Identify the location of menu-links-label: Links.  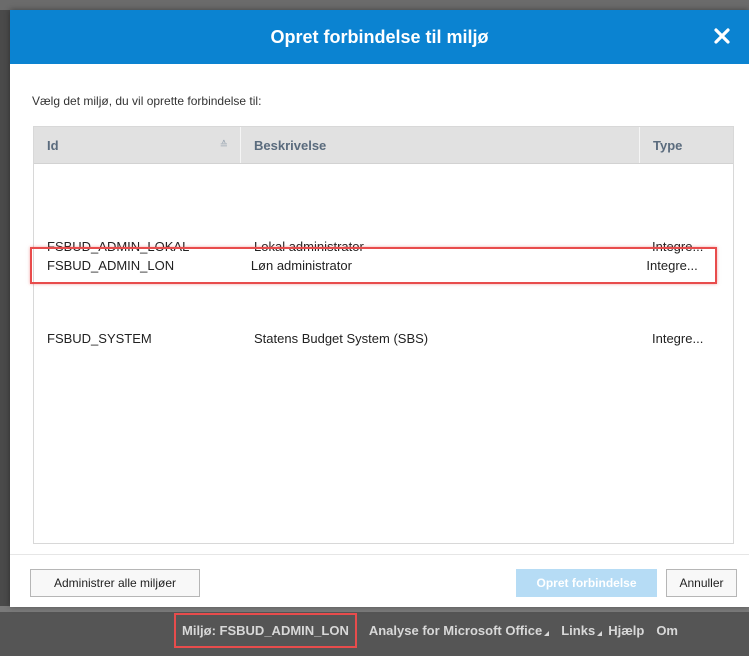
(578, 630).